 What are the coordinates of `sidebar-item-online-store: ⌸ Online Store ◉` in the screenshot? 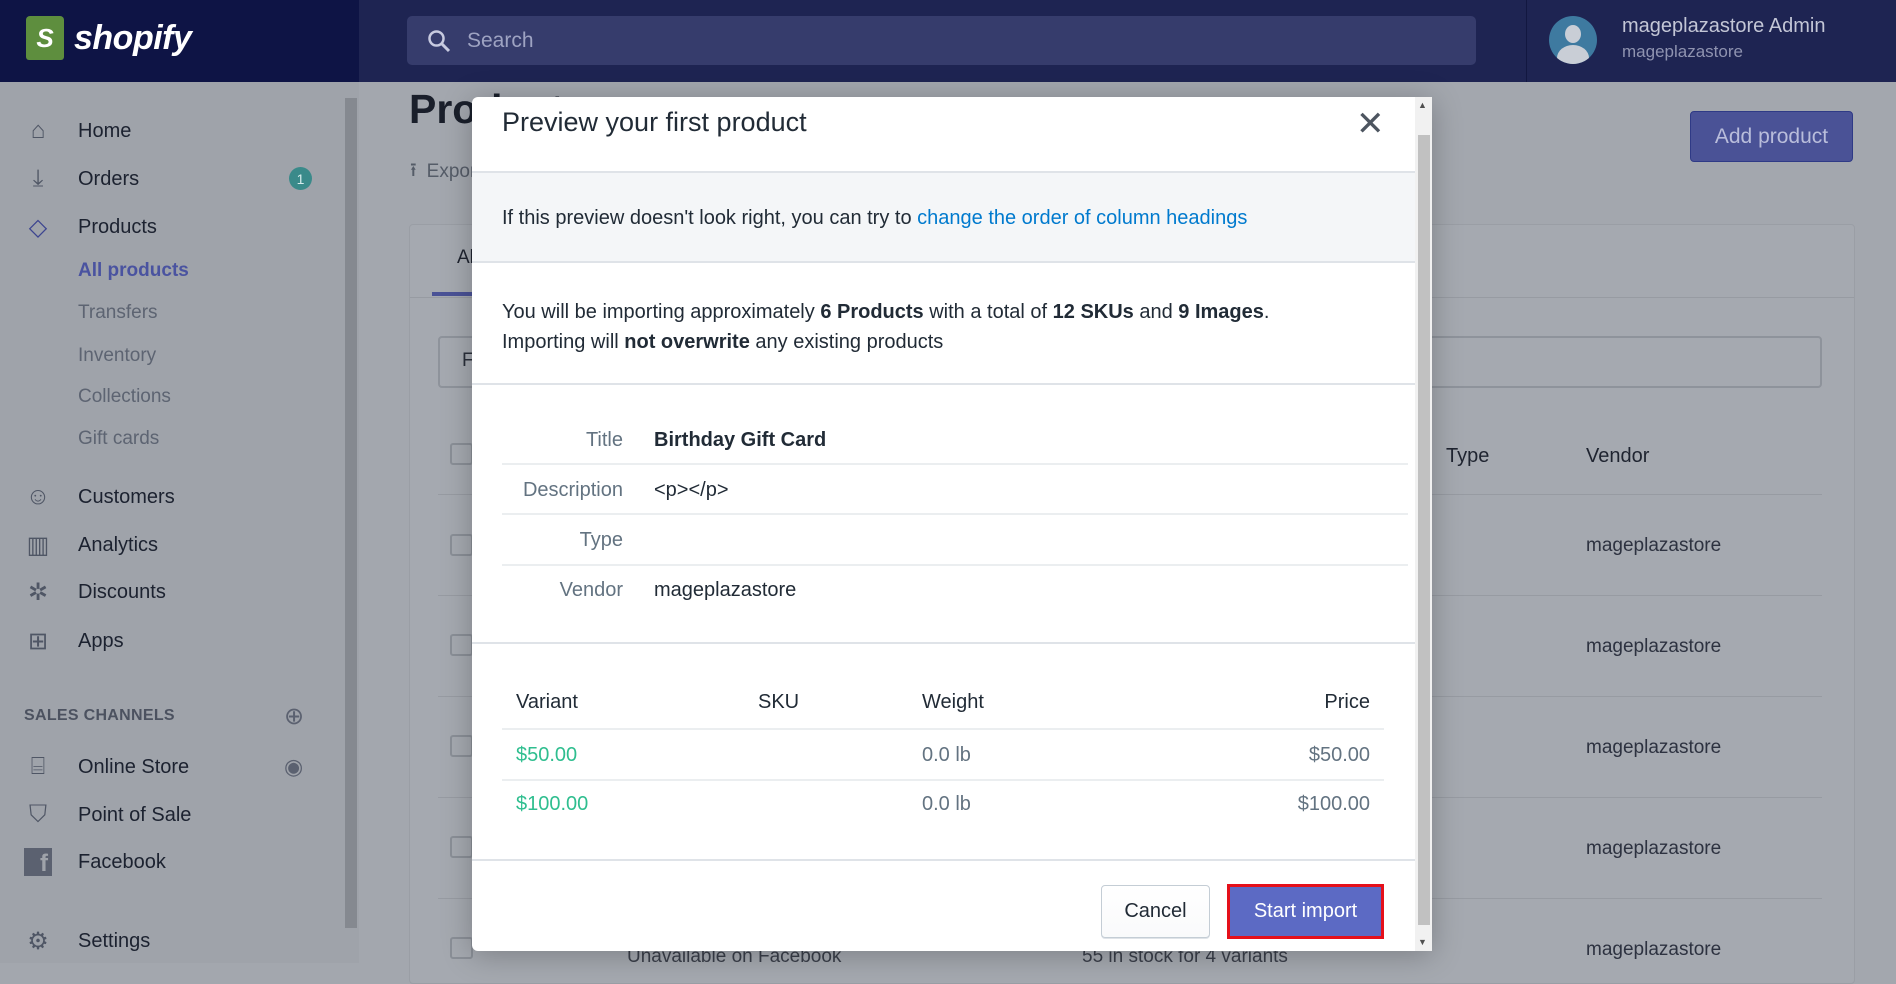 It's located at (170, 767).